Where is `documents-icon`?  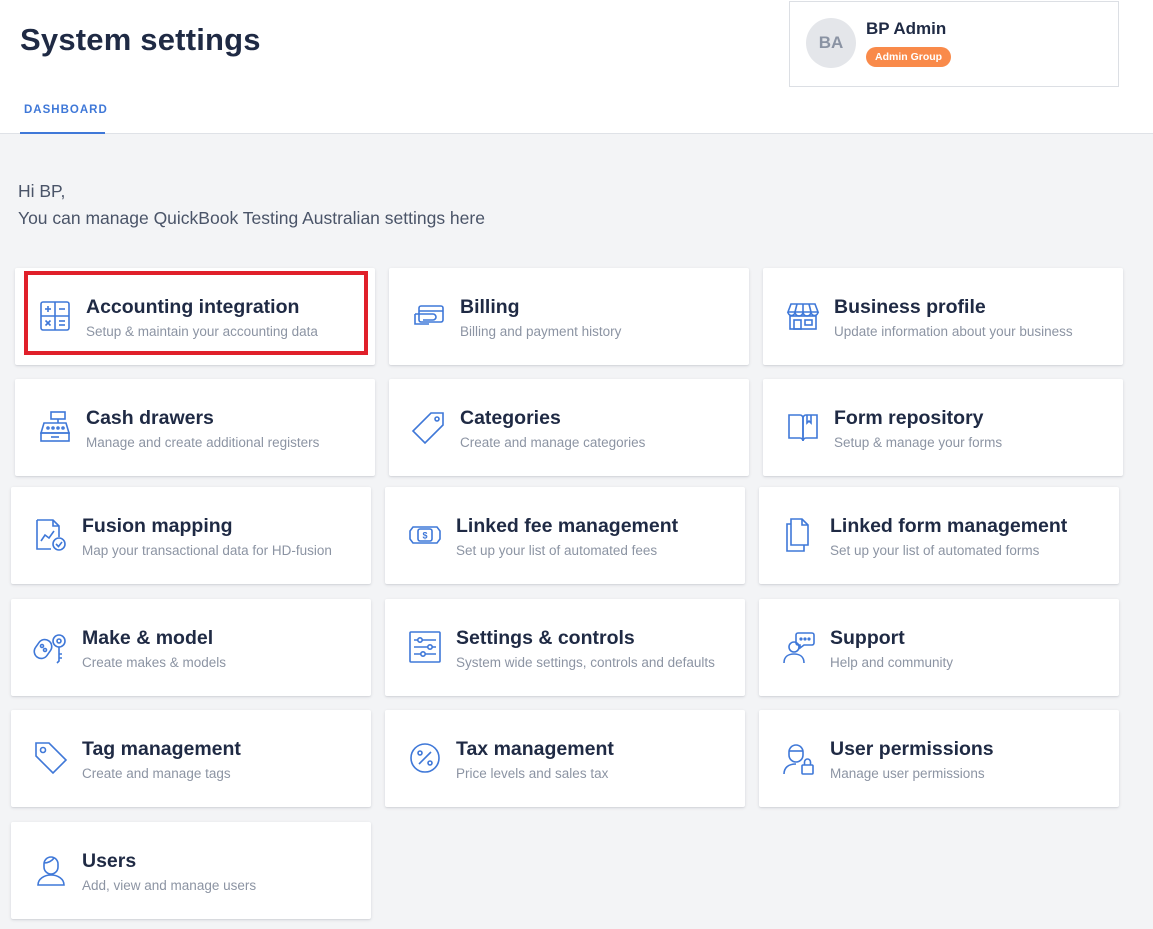
documents-icon is located at coordinates (799, 535).